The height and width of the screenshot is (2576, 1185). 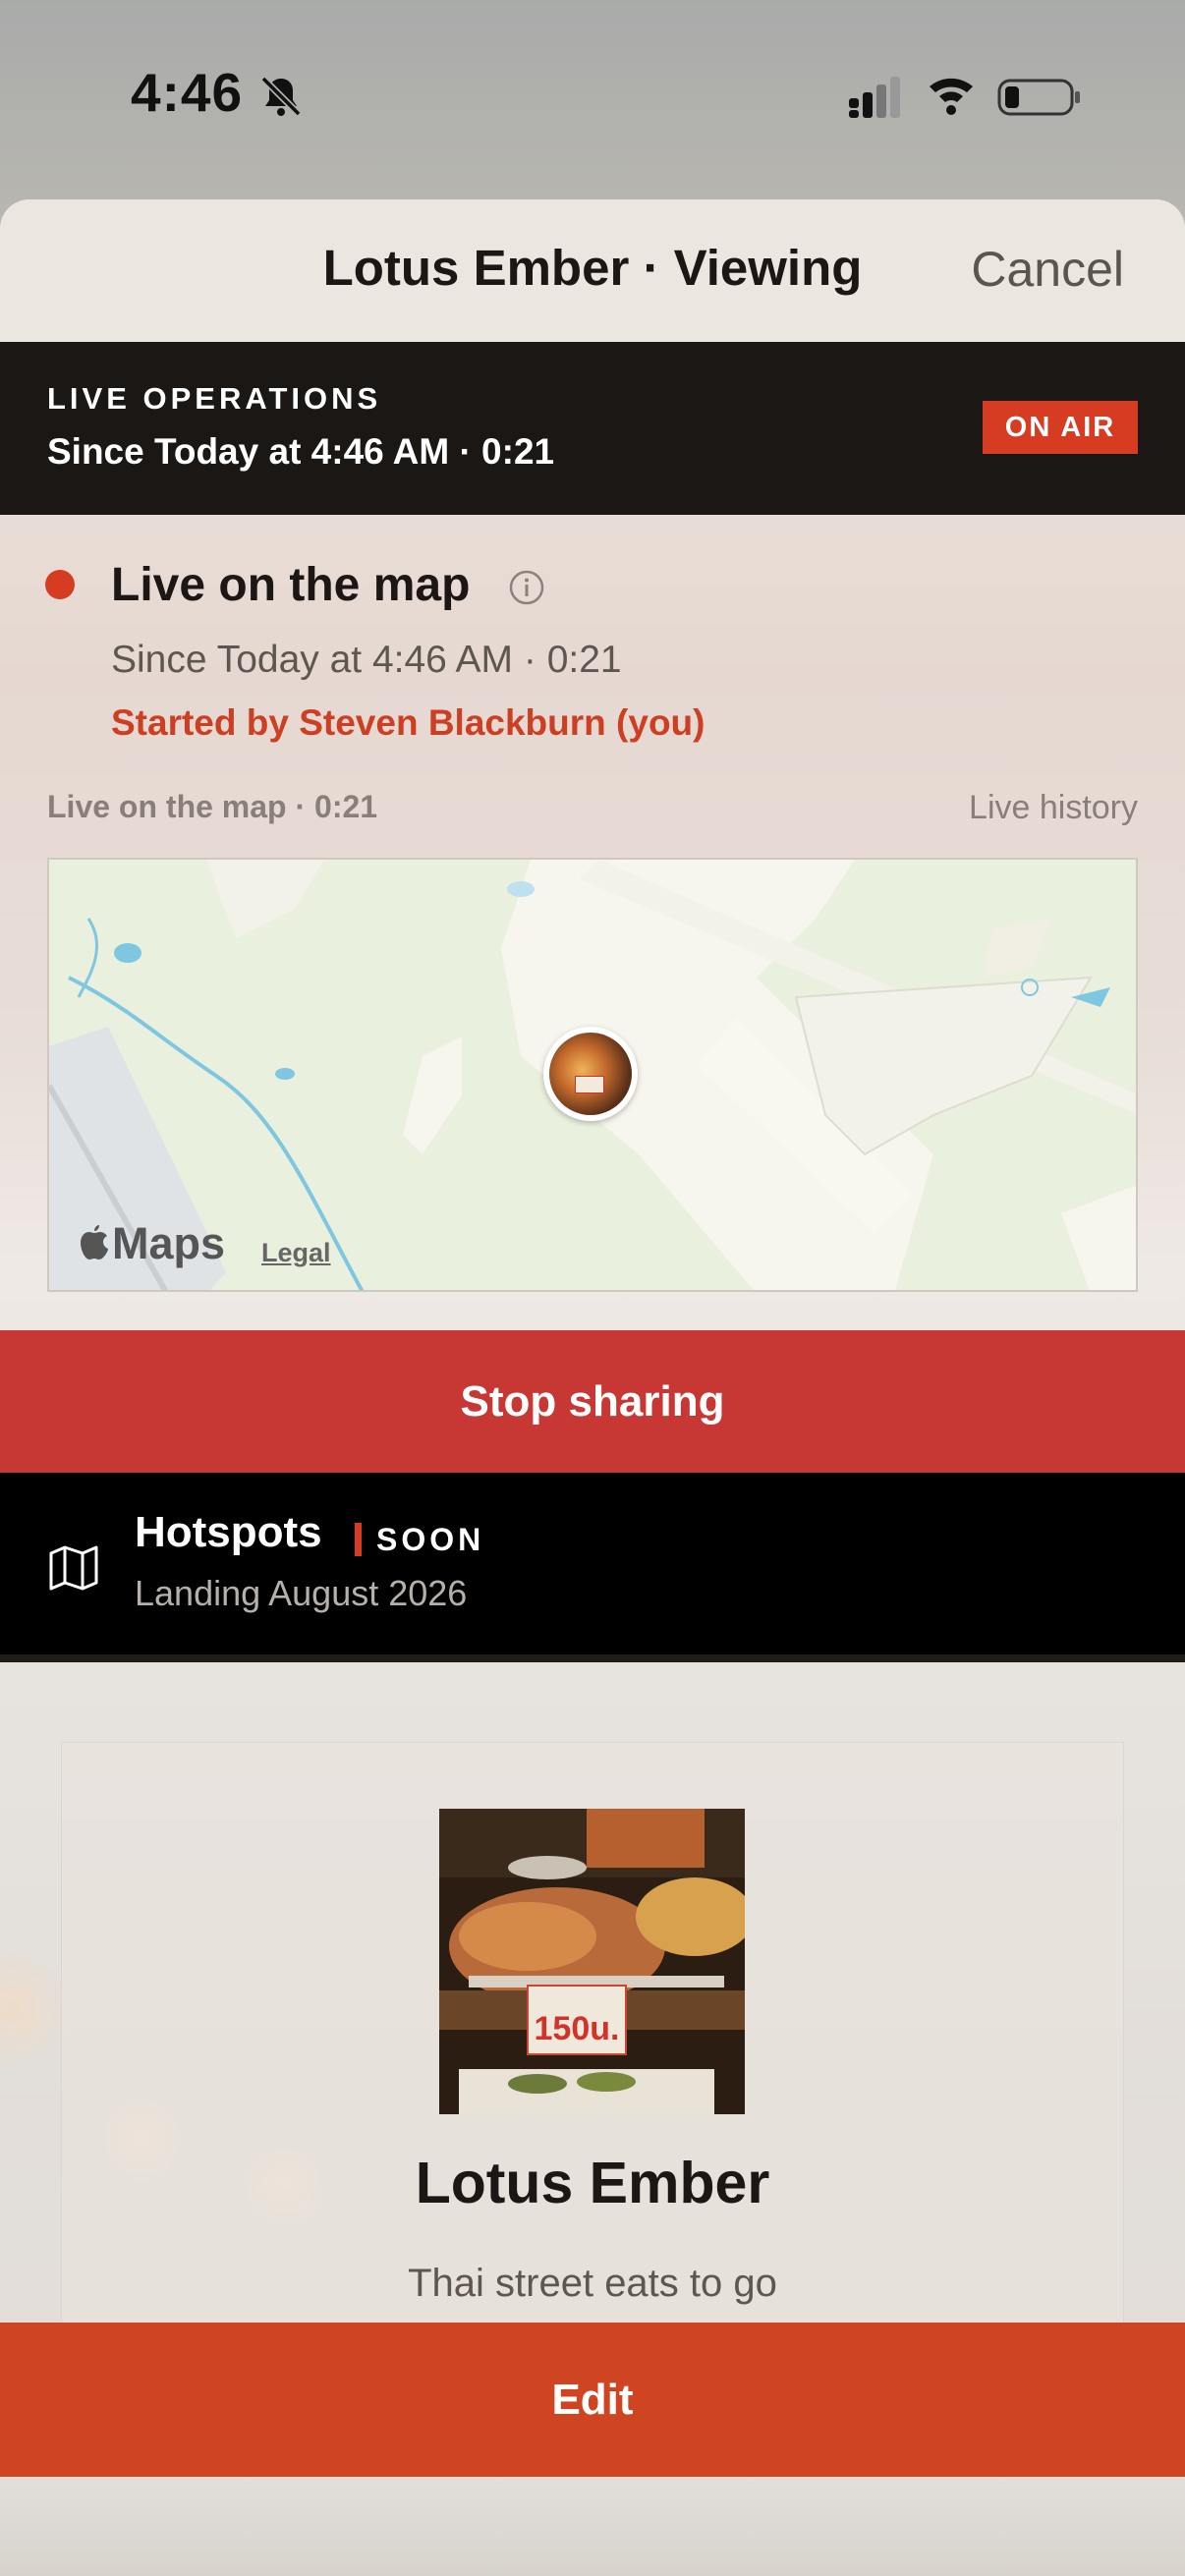 What do you see at coordinates (592, 2183) in the screenshot?
I see `truck-name: Lotus Ember` at bounding box center [592, 2183].